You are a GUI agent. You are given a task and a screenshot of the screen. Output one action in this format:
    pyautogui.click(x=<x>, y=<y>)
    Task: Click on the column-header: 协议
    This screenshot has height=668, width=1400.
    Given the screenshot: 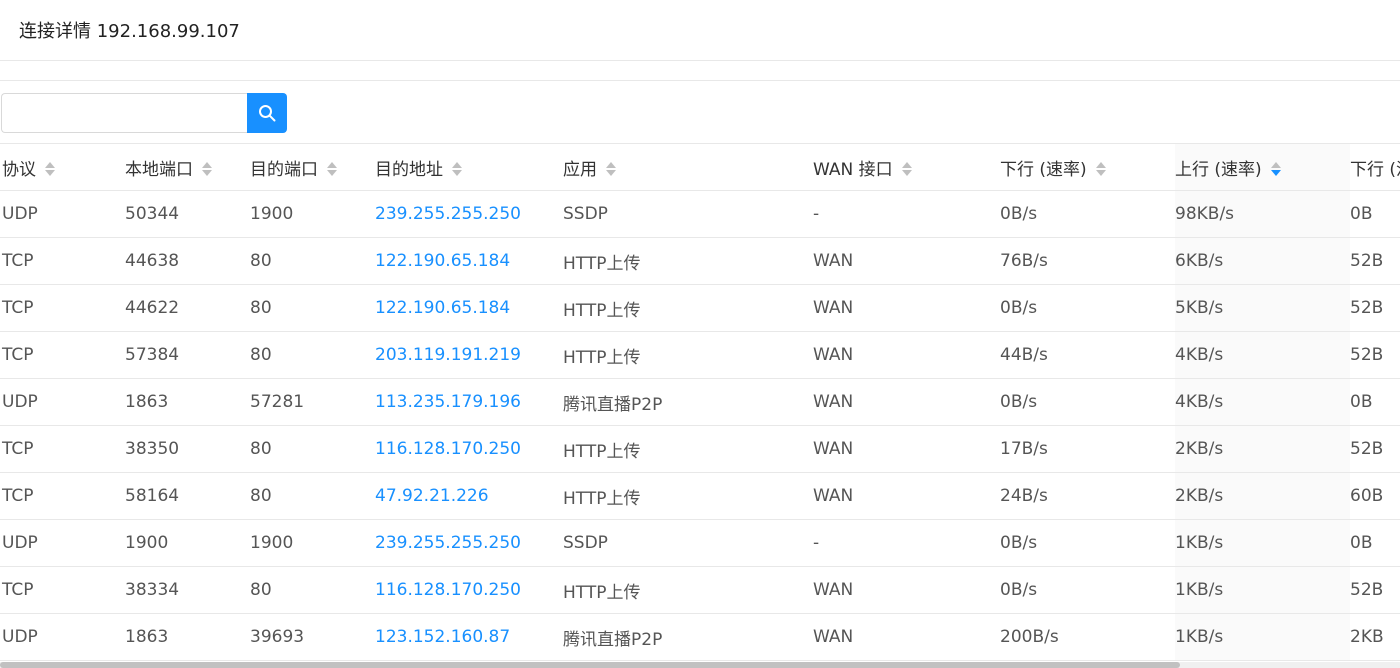 What is the action you would take?
    pyautogui.click(x=62, y=167)
    